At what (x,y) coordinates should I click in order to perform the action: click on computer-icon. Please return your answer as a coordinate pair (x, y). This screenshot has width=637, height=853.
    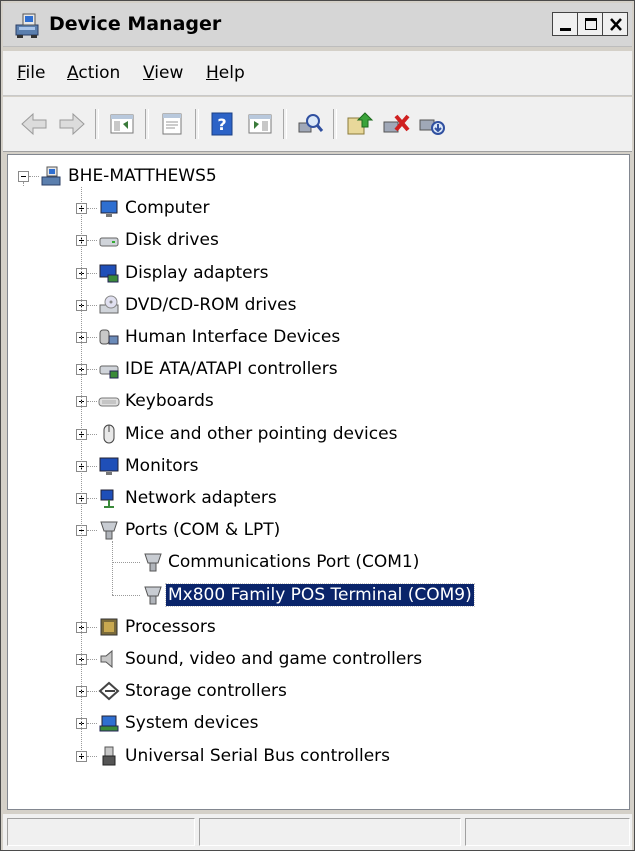
    Looking at the image, I should click on (109, 208).